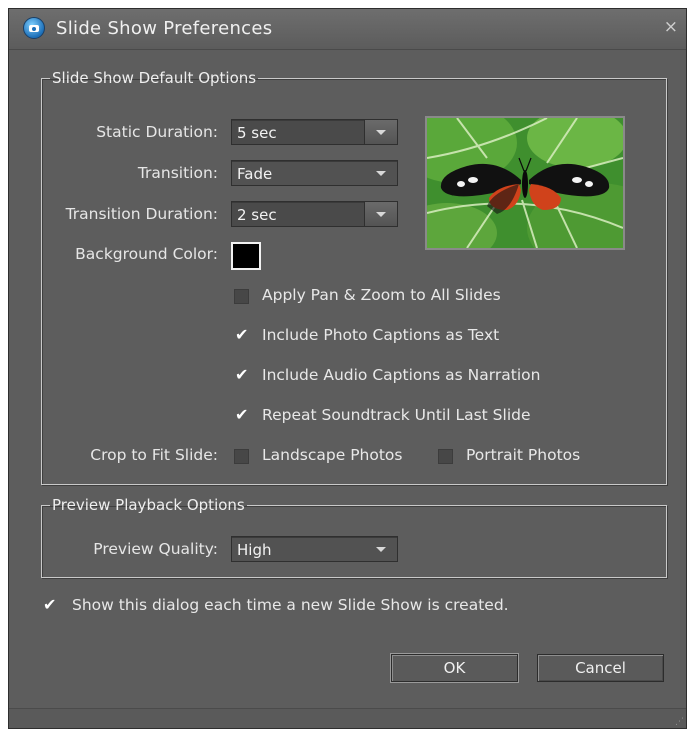  Describe the element at coordinates (445, 456) in the screenshot. I see `portrait-photos-checkbox` at that location.